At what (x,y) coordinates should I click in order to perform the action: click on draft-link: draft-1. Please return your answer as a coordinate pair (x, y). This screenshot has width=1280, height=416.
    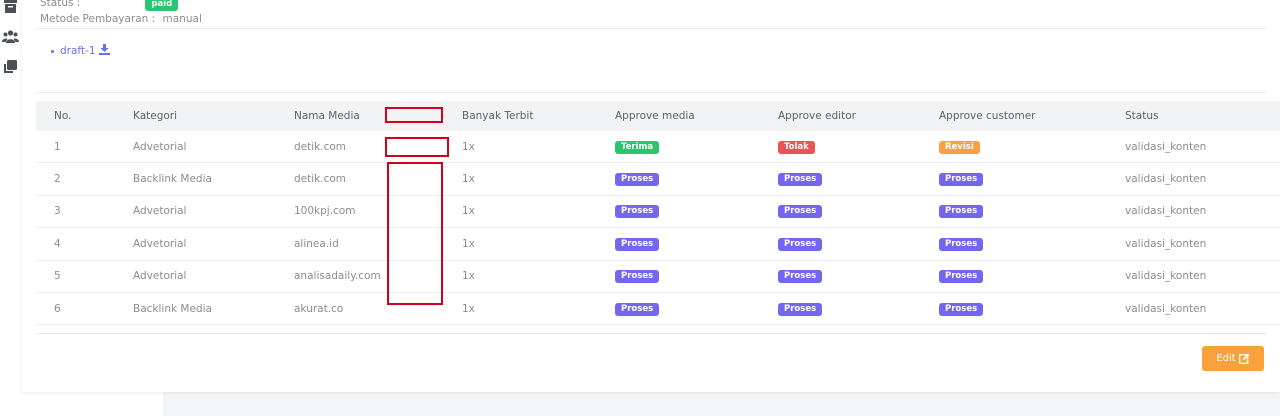
    Looking at the image, I should click on (78, 51).